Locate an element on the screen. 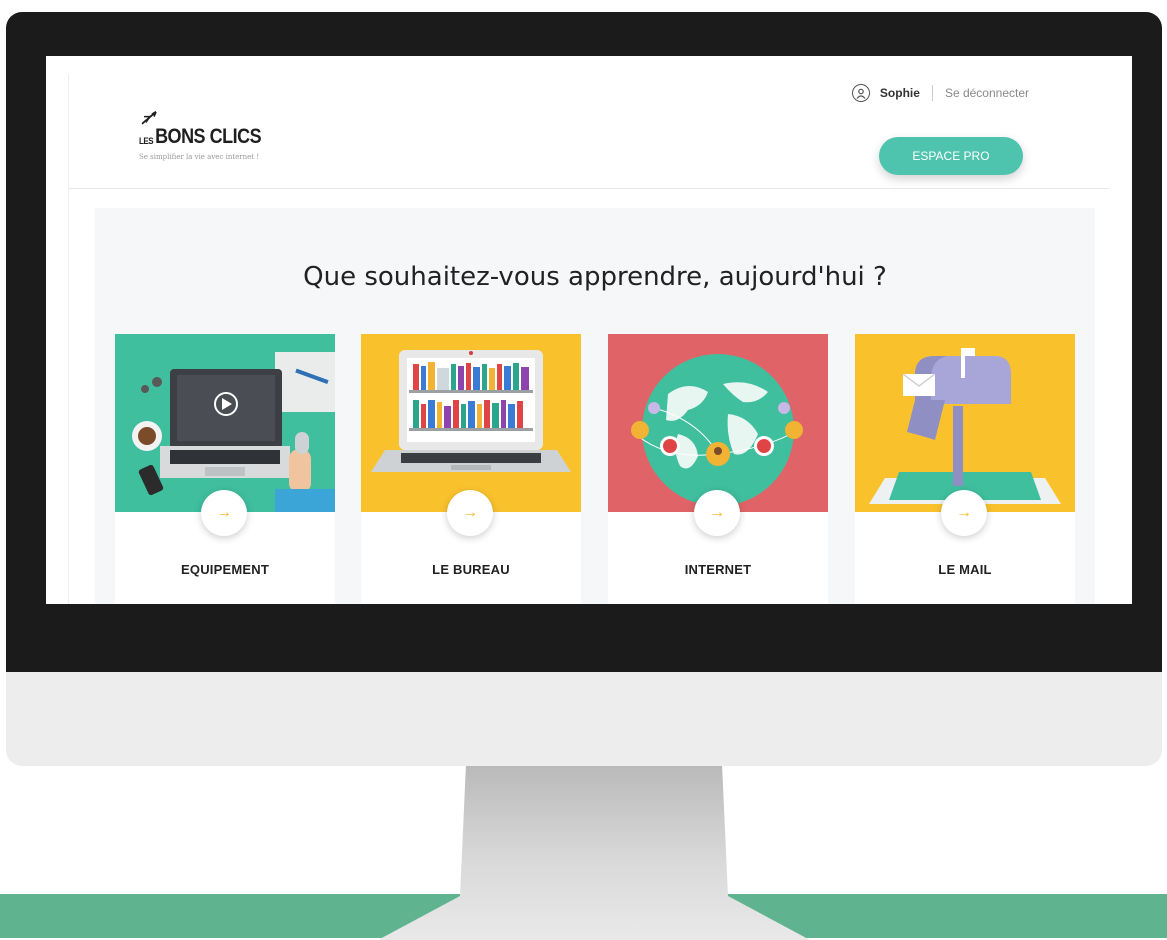 Image resolution: width=1167 pixels, height=940 pixels. logout-link: Se déconnecter is located at coordinates (987, 93).